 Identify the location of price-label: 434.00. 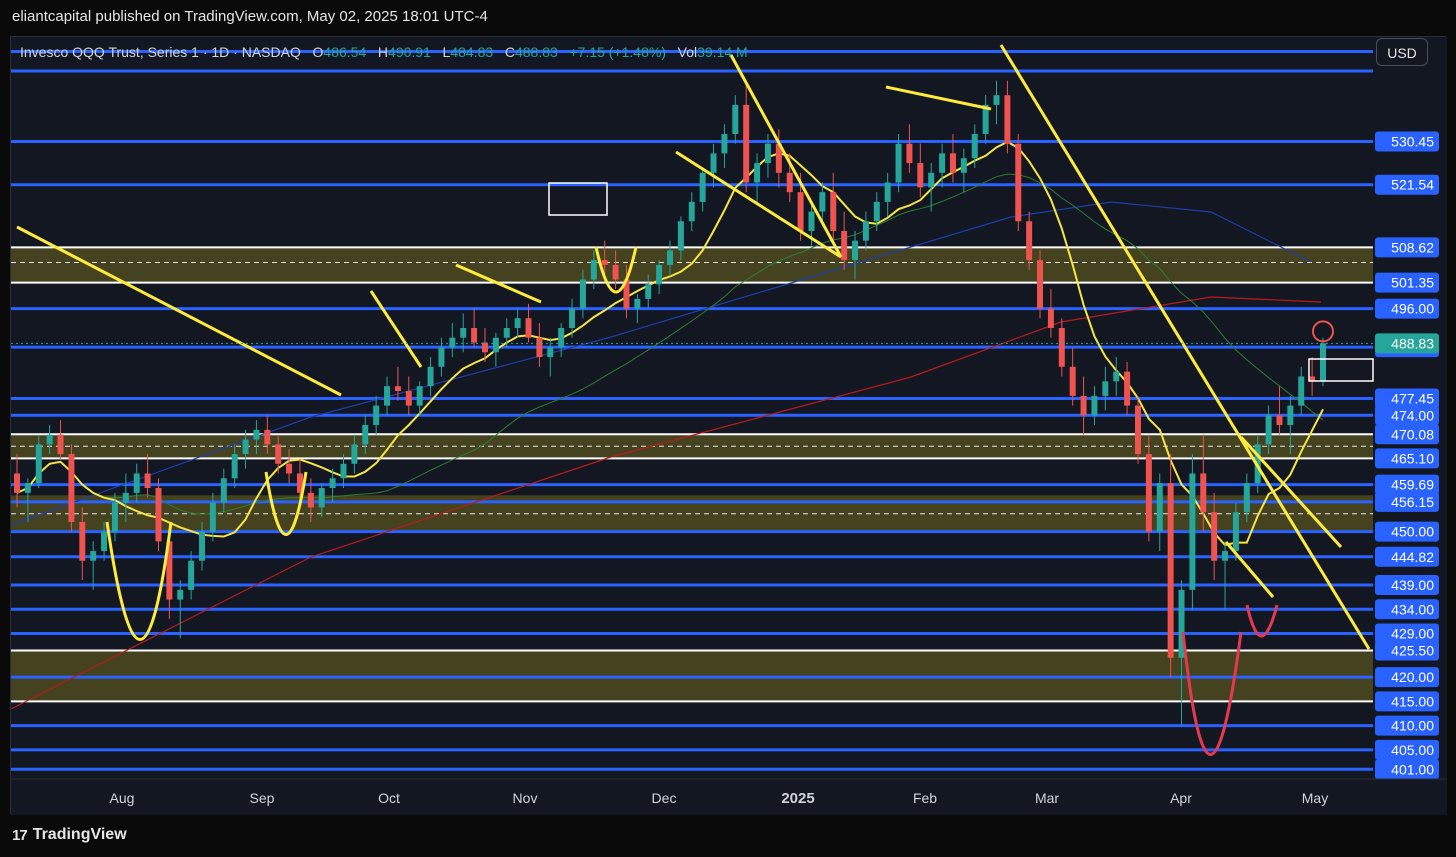
(1412, 609).